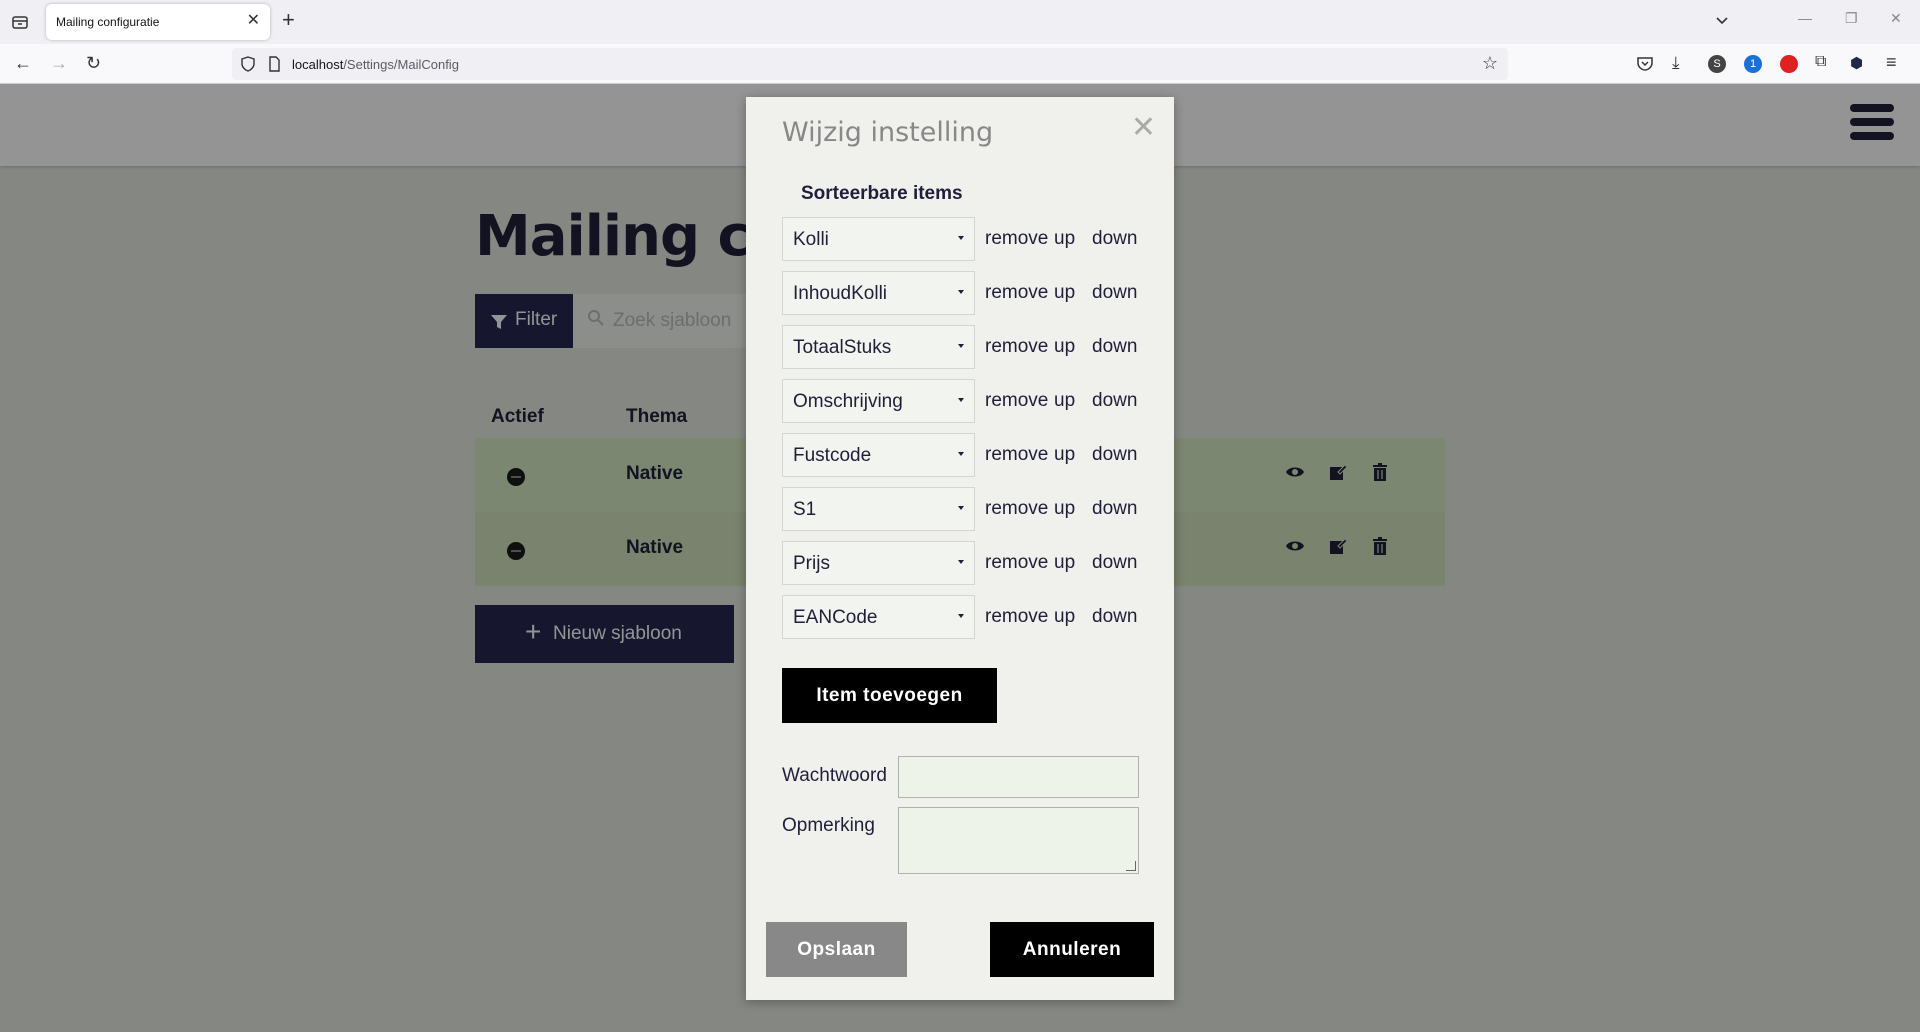 This screenshot has width=1920, height=1032. I want to click on password-field, so click(1018, 777).